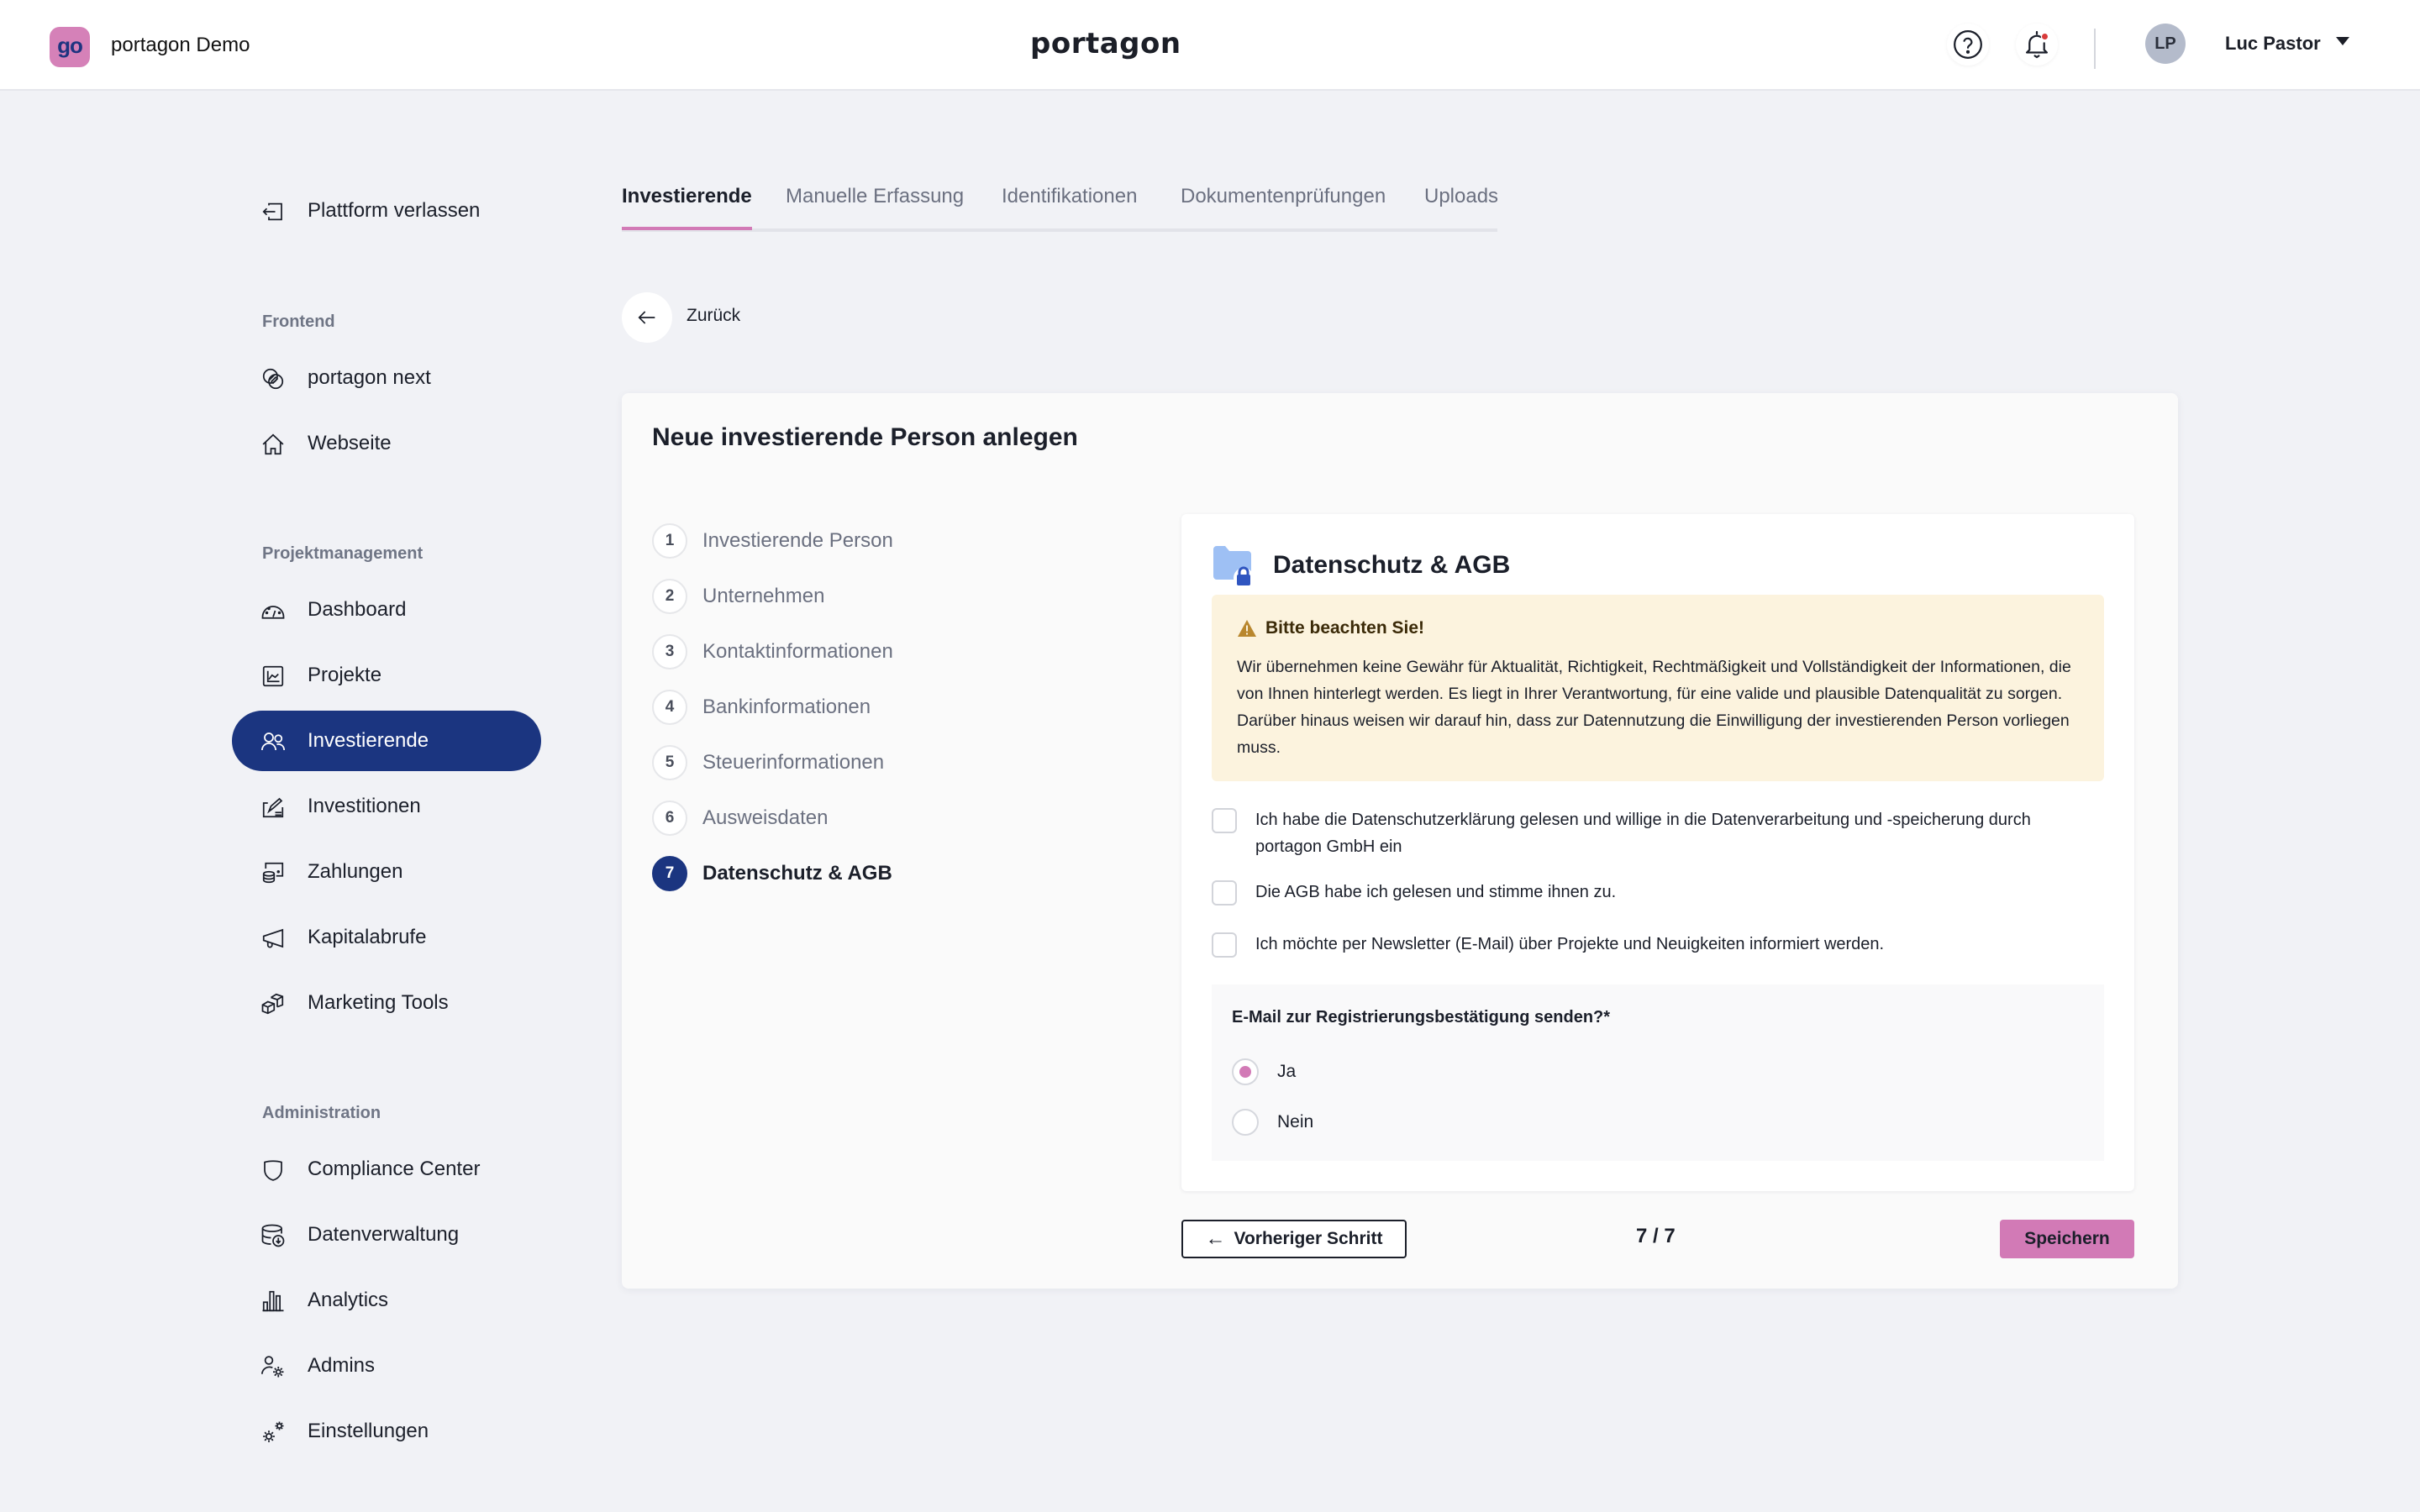  What do you see at coordinates (2095, 49) in the screenshot?
I see `header-divider` at bounding box center [2095, 49].